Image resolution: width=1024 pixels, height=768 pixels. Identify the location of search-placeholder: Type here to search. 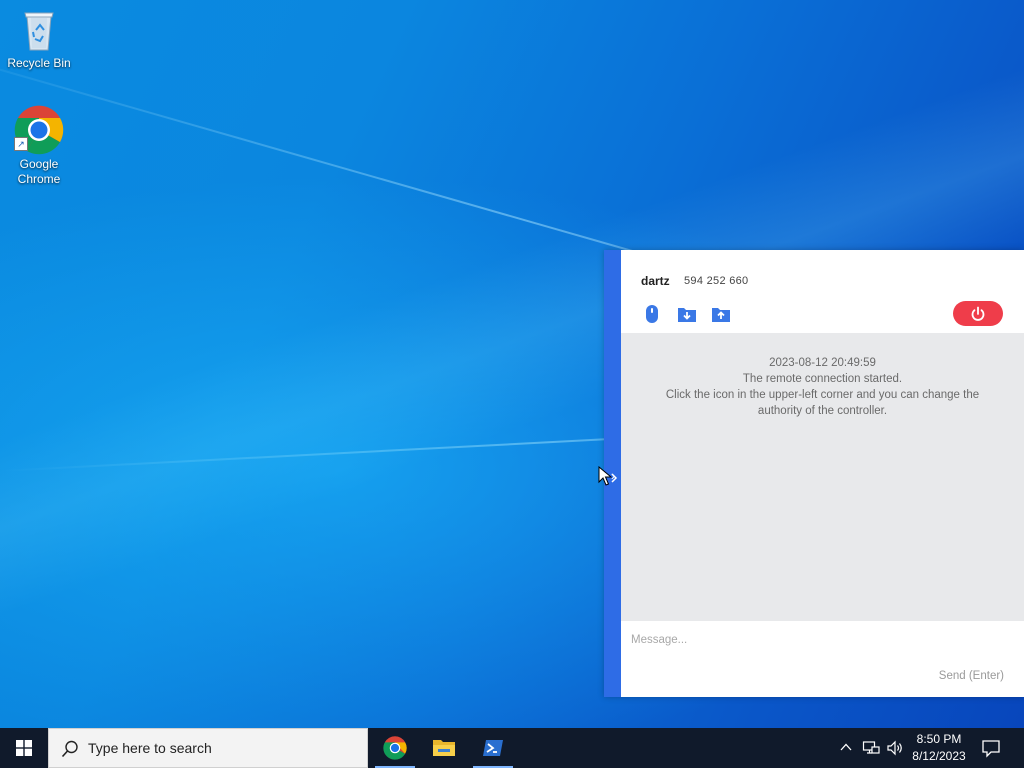
(150, 748).